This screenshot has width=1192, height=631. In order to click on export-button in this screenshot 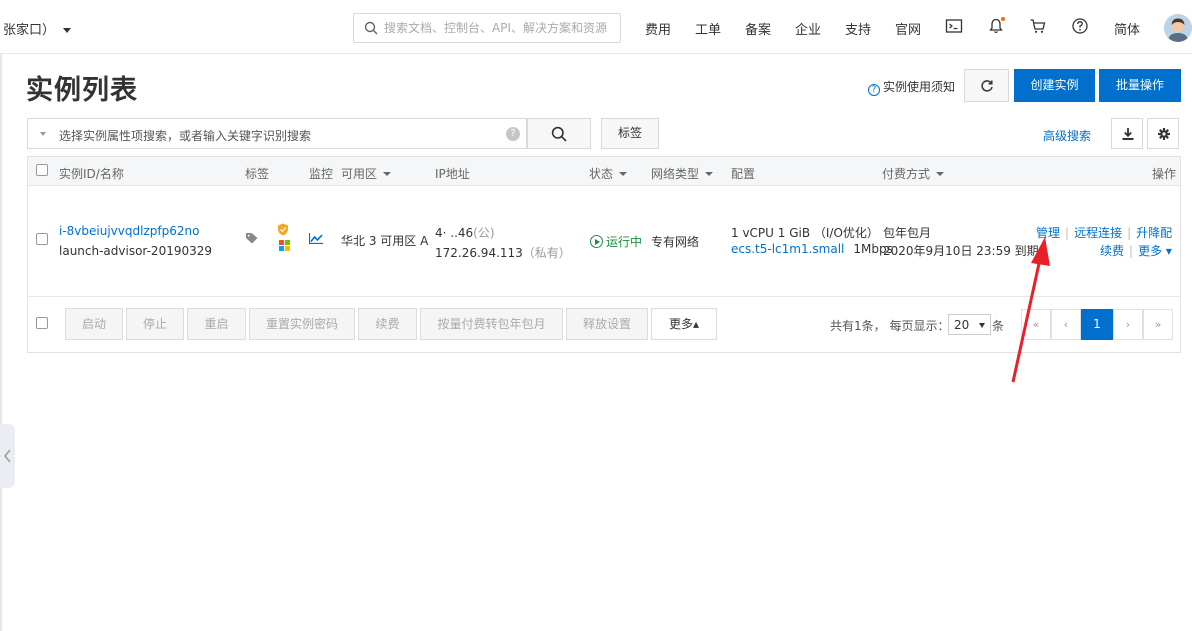, I will do `click(1127, 133)`.